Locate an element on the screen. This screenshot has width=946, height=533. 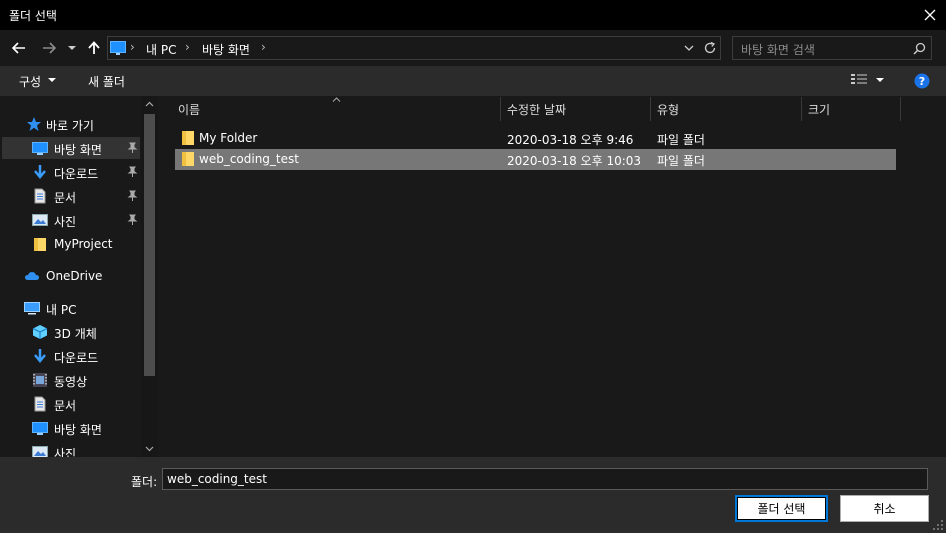
video-icon is located at coordinates (40, 380).